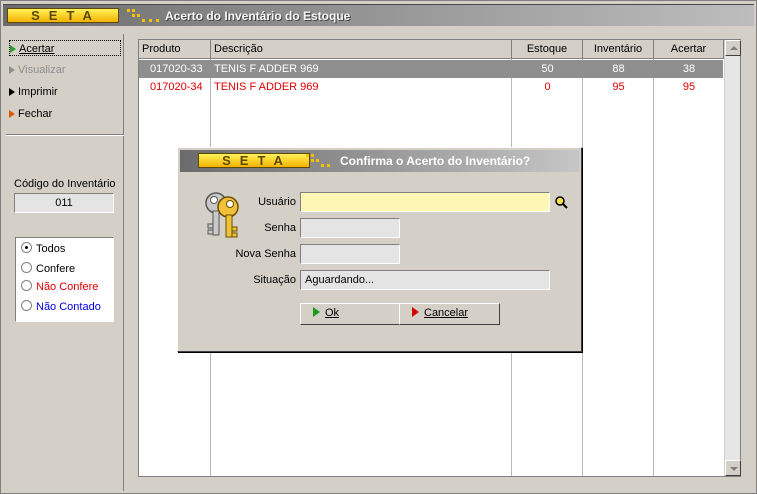 The image size is (757, 494). I want to click on black-triangle-icon, so click(12, 92).